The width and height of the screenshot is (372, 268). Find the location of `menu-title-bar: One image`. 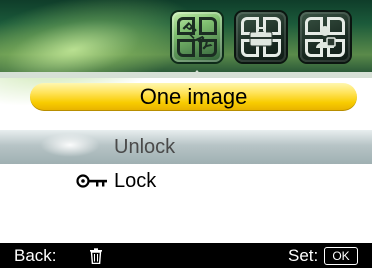

menu-title-bar: One image is located at coordinates (193, 97).